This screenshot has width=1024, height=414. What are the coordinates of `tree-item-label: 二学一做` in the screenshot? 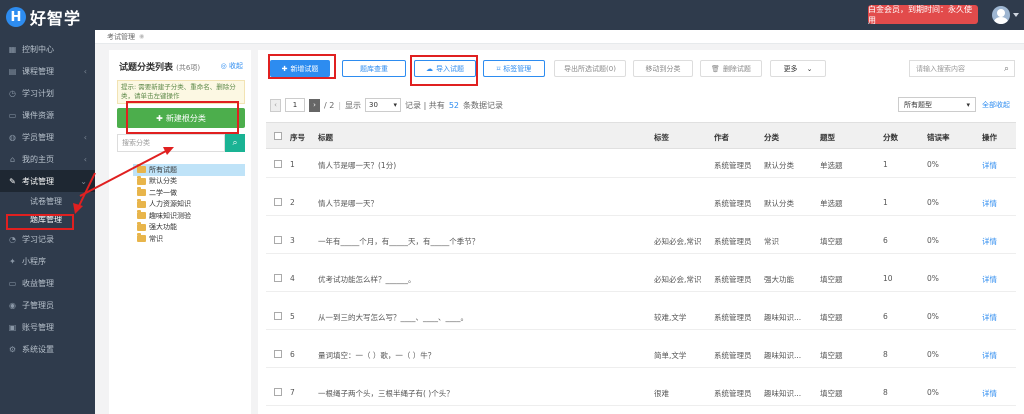 It's located at (163, 192).